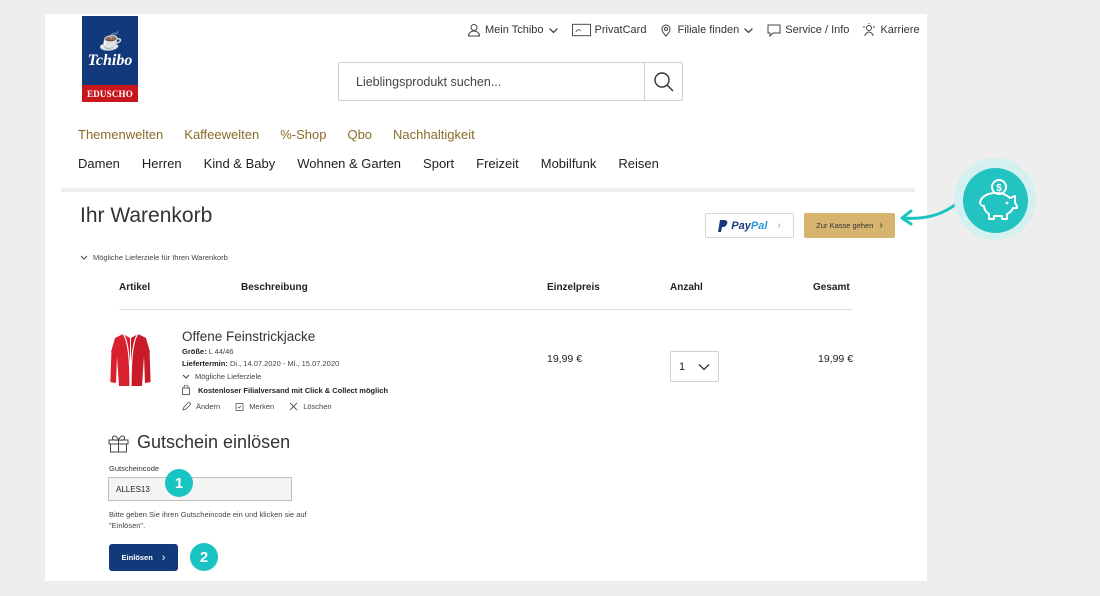 This screenshot has height=596, width=1100. I want to click on nav-prozent-shop: %-Shop, so click(303, 134).